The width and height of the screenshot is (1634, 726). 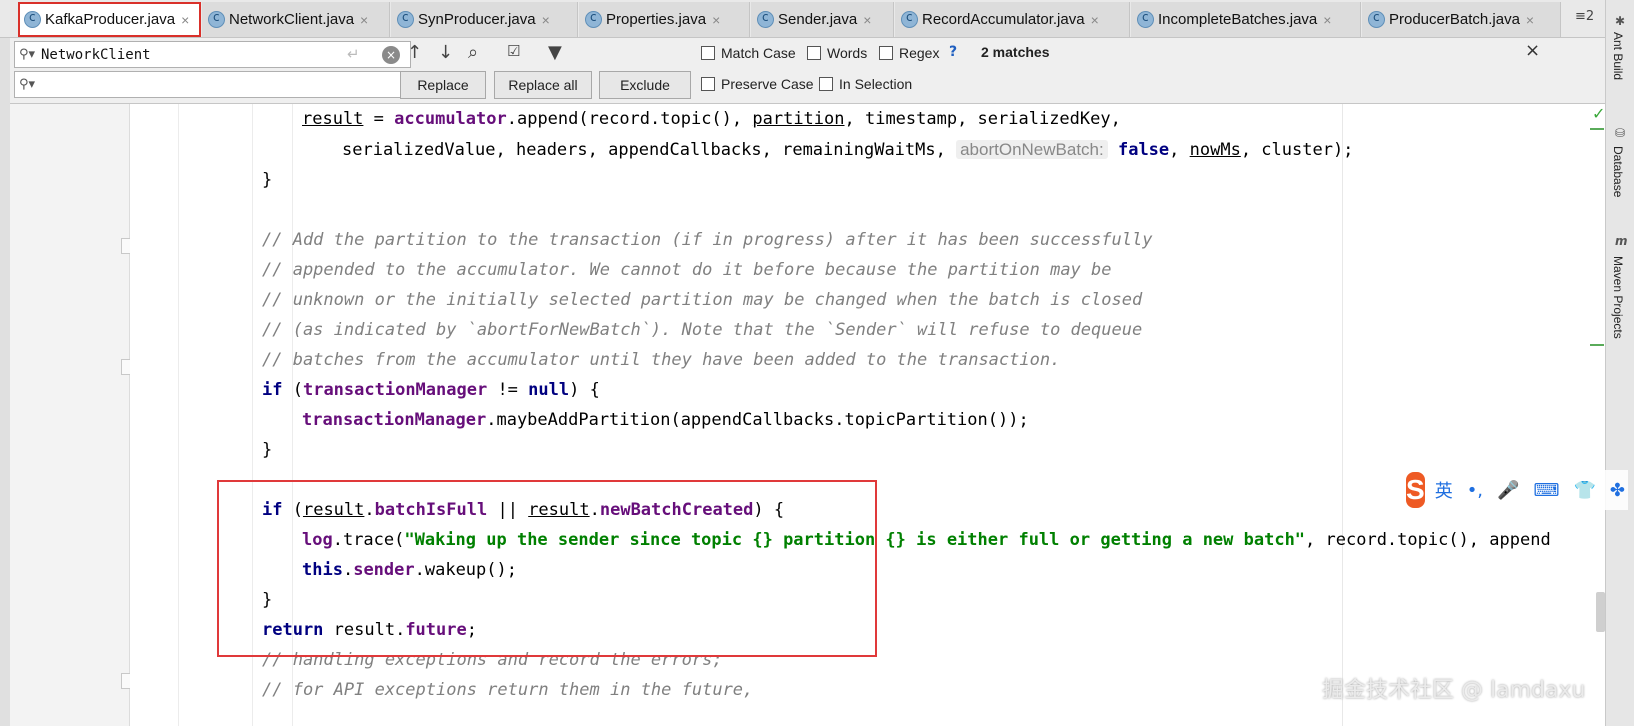 I want to click on line-text: if (transactionManager != null) {, so click(x=431, y=390).